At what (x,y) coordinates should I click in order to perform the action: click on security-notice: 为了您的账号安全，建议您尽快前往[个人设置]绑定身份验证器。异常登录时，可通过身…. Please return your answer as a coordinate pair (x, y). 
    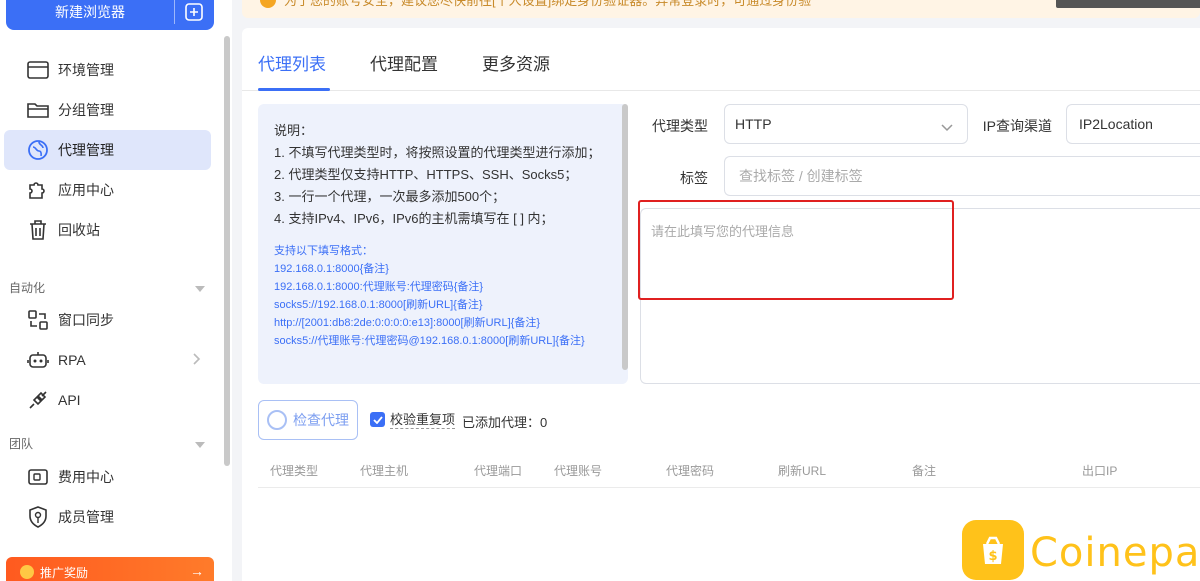
    Looking at the image, I should click on (721, 9).